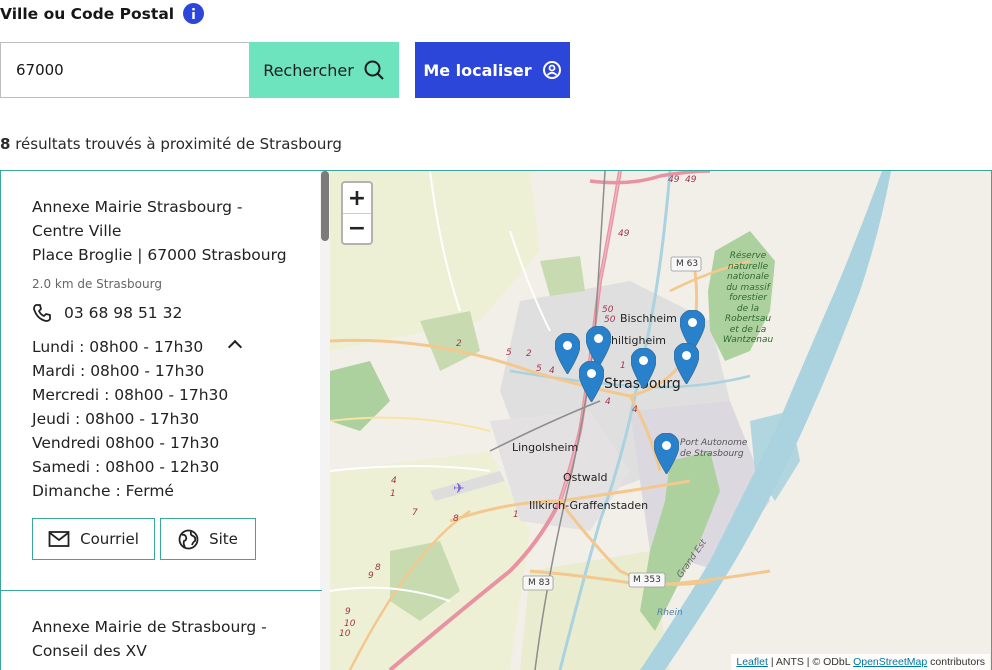 This screenshot has height=670, width=992. Describe the element at coordinates (670, 613) in the screenshot. I see `map-river-label: Rhein` at that location.